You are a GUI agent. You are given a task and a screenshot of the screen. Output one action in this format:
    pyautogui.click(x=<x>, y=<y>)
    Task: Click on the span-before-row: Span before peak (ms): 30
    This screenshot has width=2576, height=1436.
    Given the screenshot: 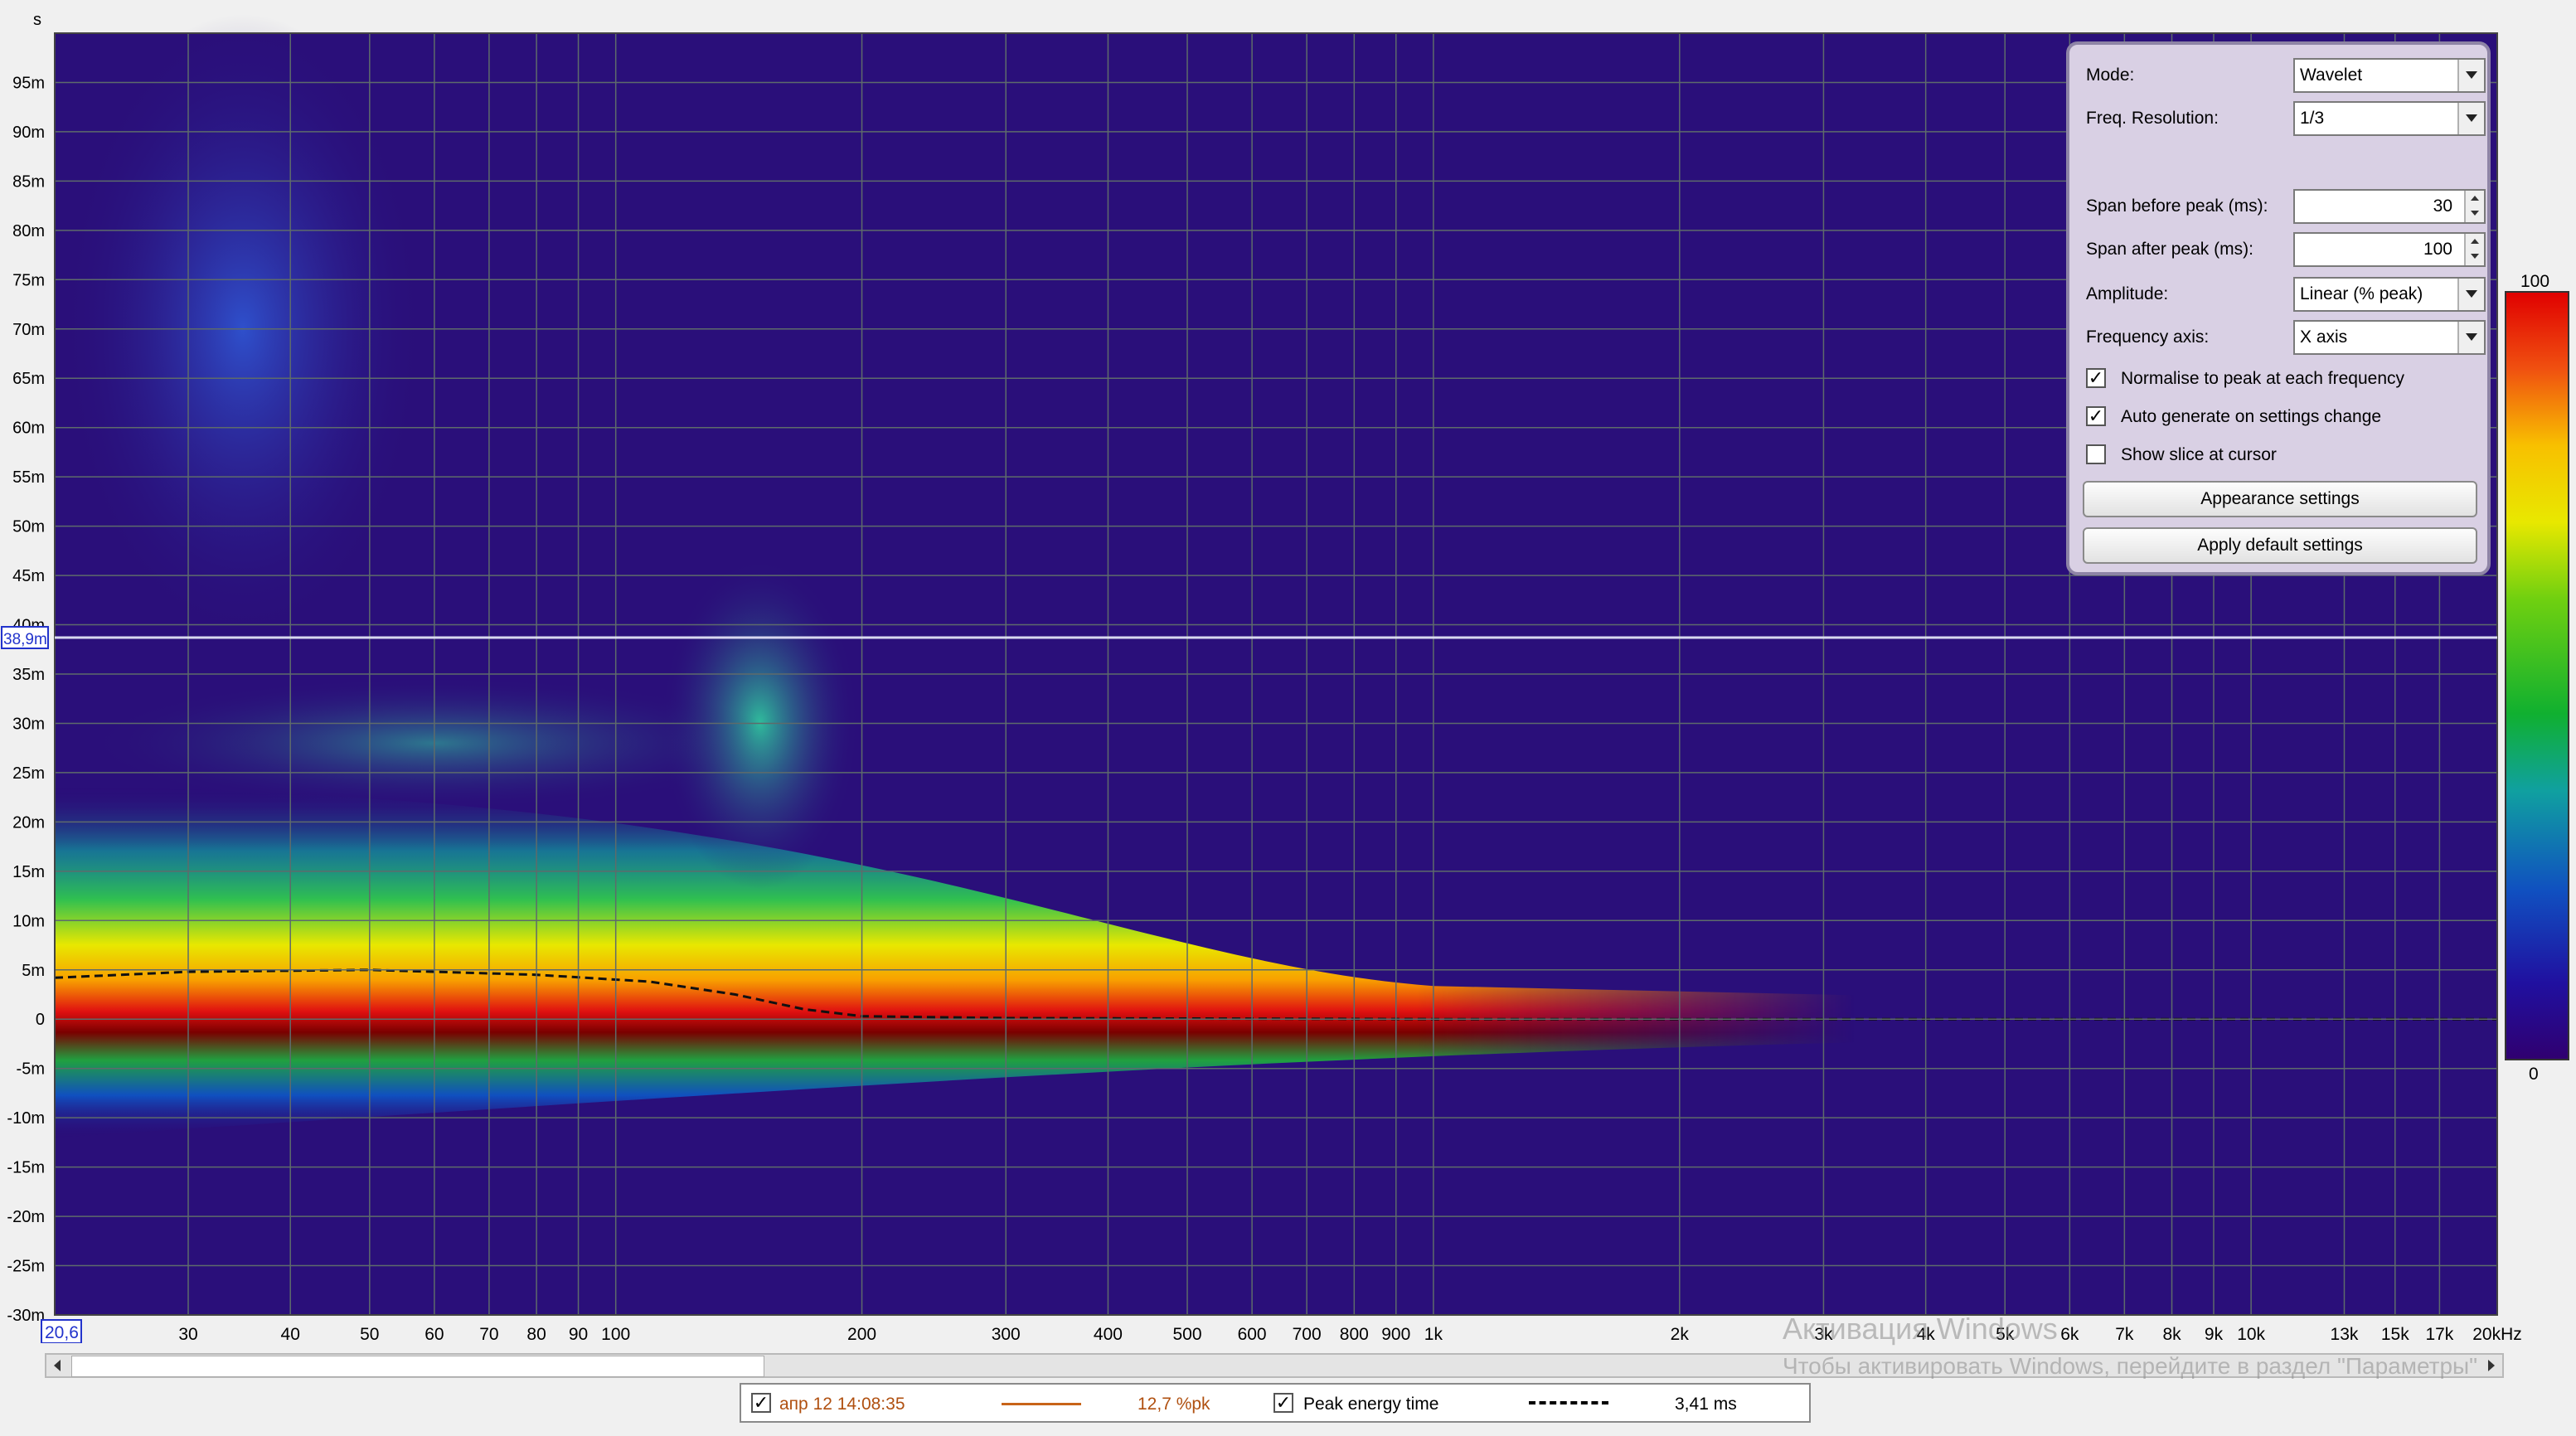 What is the action you would take?
    pyautogui.click(x=2286, y=207)
    